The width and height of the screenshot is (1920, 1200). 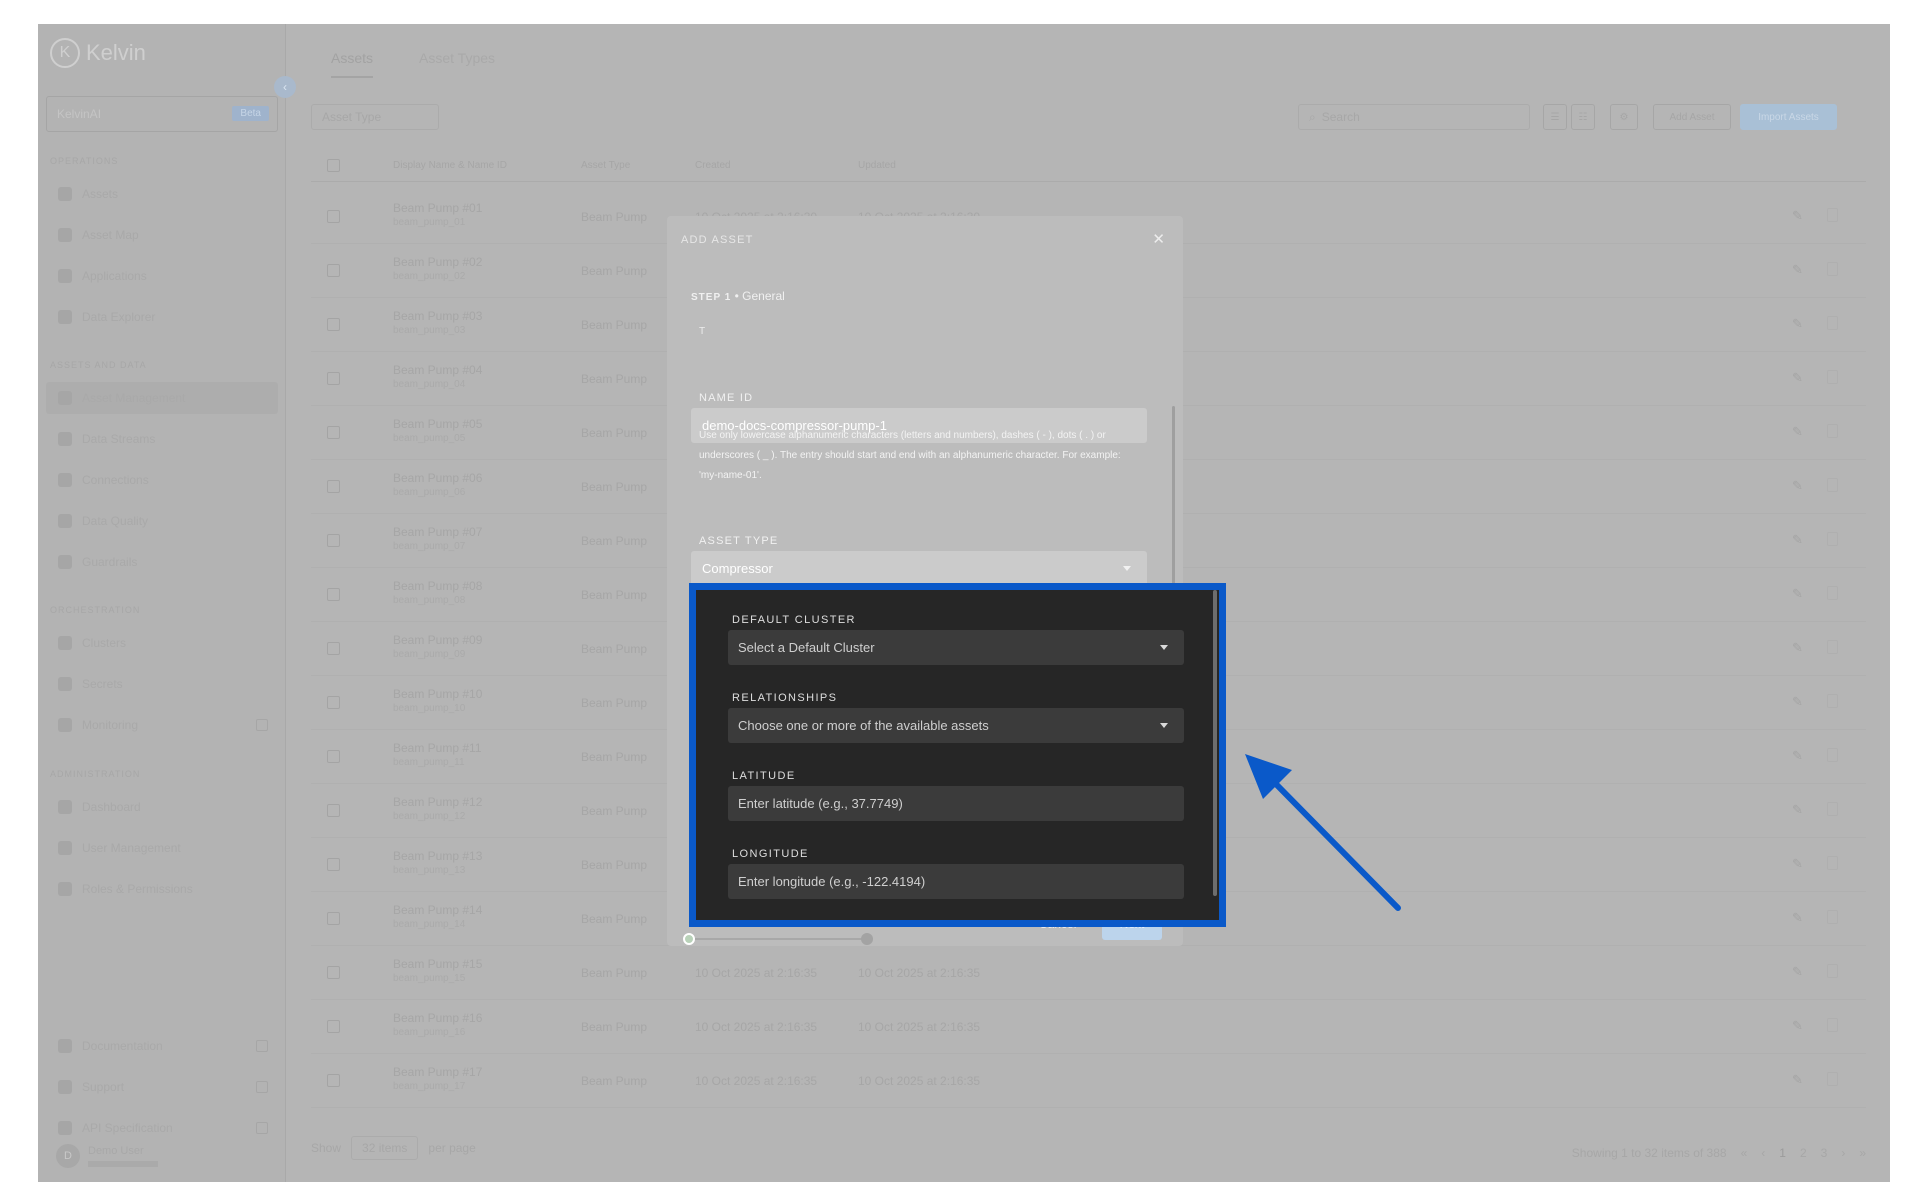 What do you see at coordinates (1744, 1153) in the screenshot?
I see `first-page-icon: «` at bounding box center [1744, 1153].